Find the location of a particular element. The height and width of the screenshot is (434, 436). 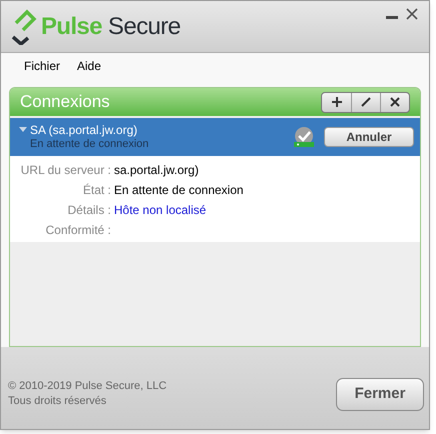

menu-item: Aide is located at coordinates (89, 66).